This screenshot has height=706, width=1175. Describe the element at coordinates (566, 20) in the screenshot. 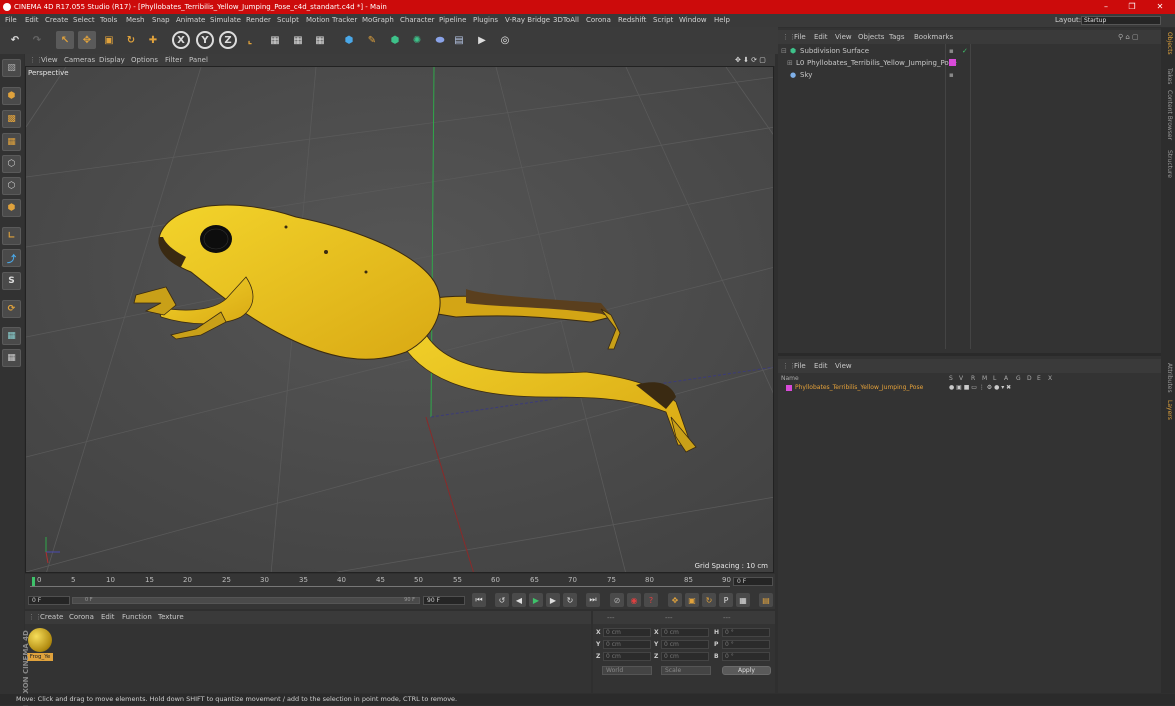

I see `menu-3dtoall: 3DToAll` at that location.